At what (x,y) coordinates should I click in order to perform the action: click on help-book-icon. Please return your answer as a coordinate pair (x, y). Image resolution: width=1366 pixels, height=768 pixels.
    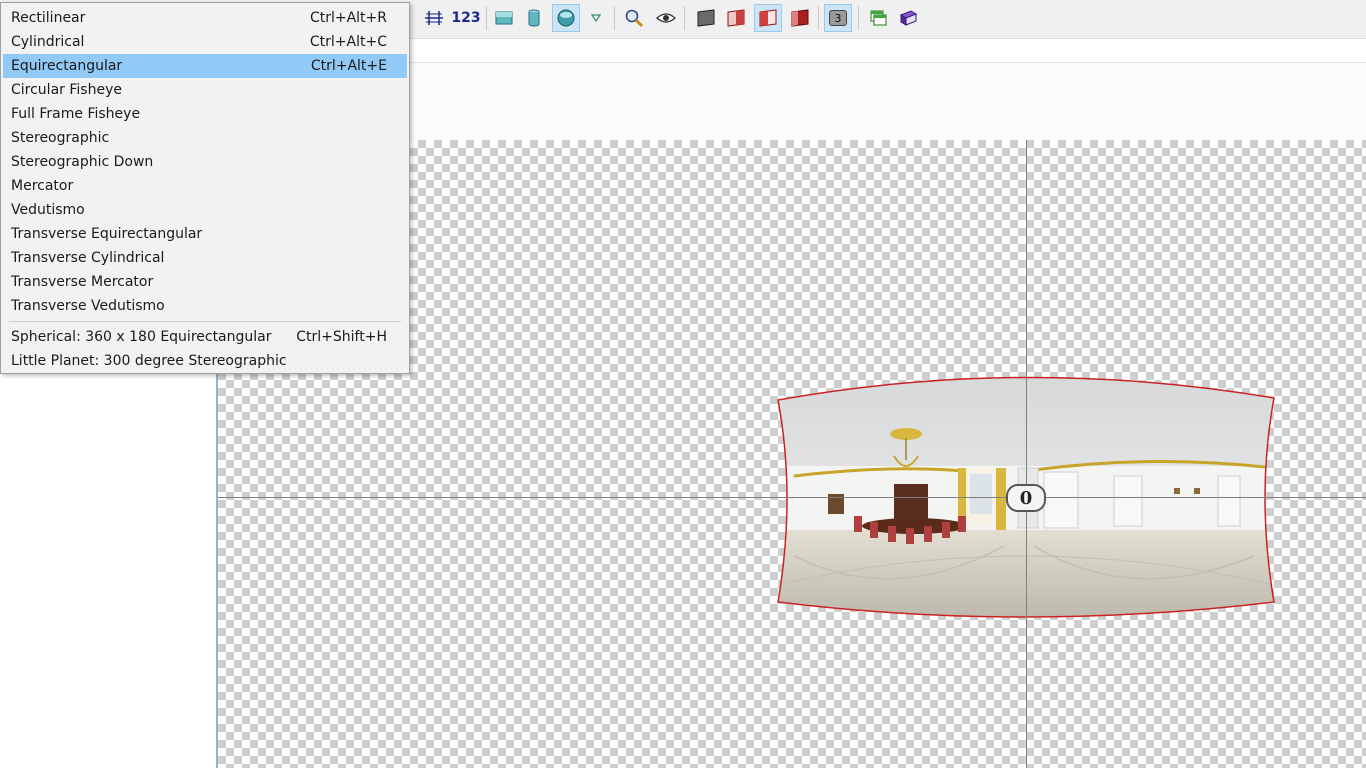
    Looking at the image, I should click on (908, 18).